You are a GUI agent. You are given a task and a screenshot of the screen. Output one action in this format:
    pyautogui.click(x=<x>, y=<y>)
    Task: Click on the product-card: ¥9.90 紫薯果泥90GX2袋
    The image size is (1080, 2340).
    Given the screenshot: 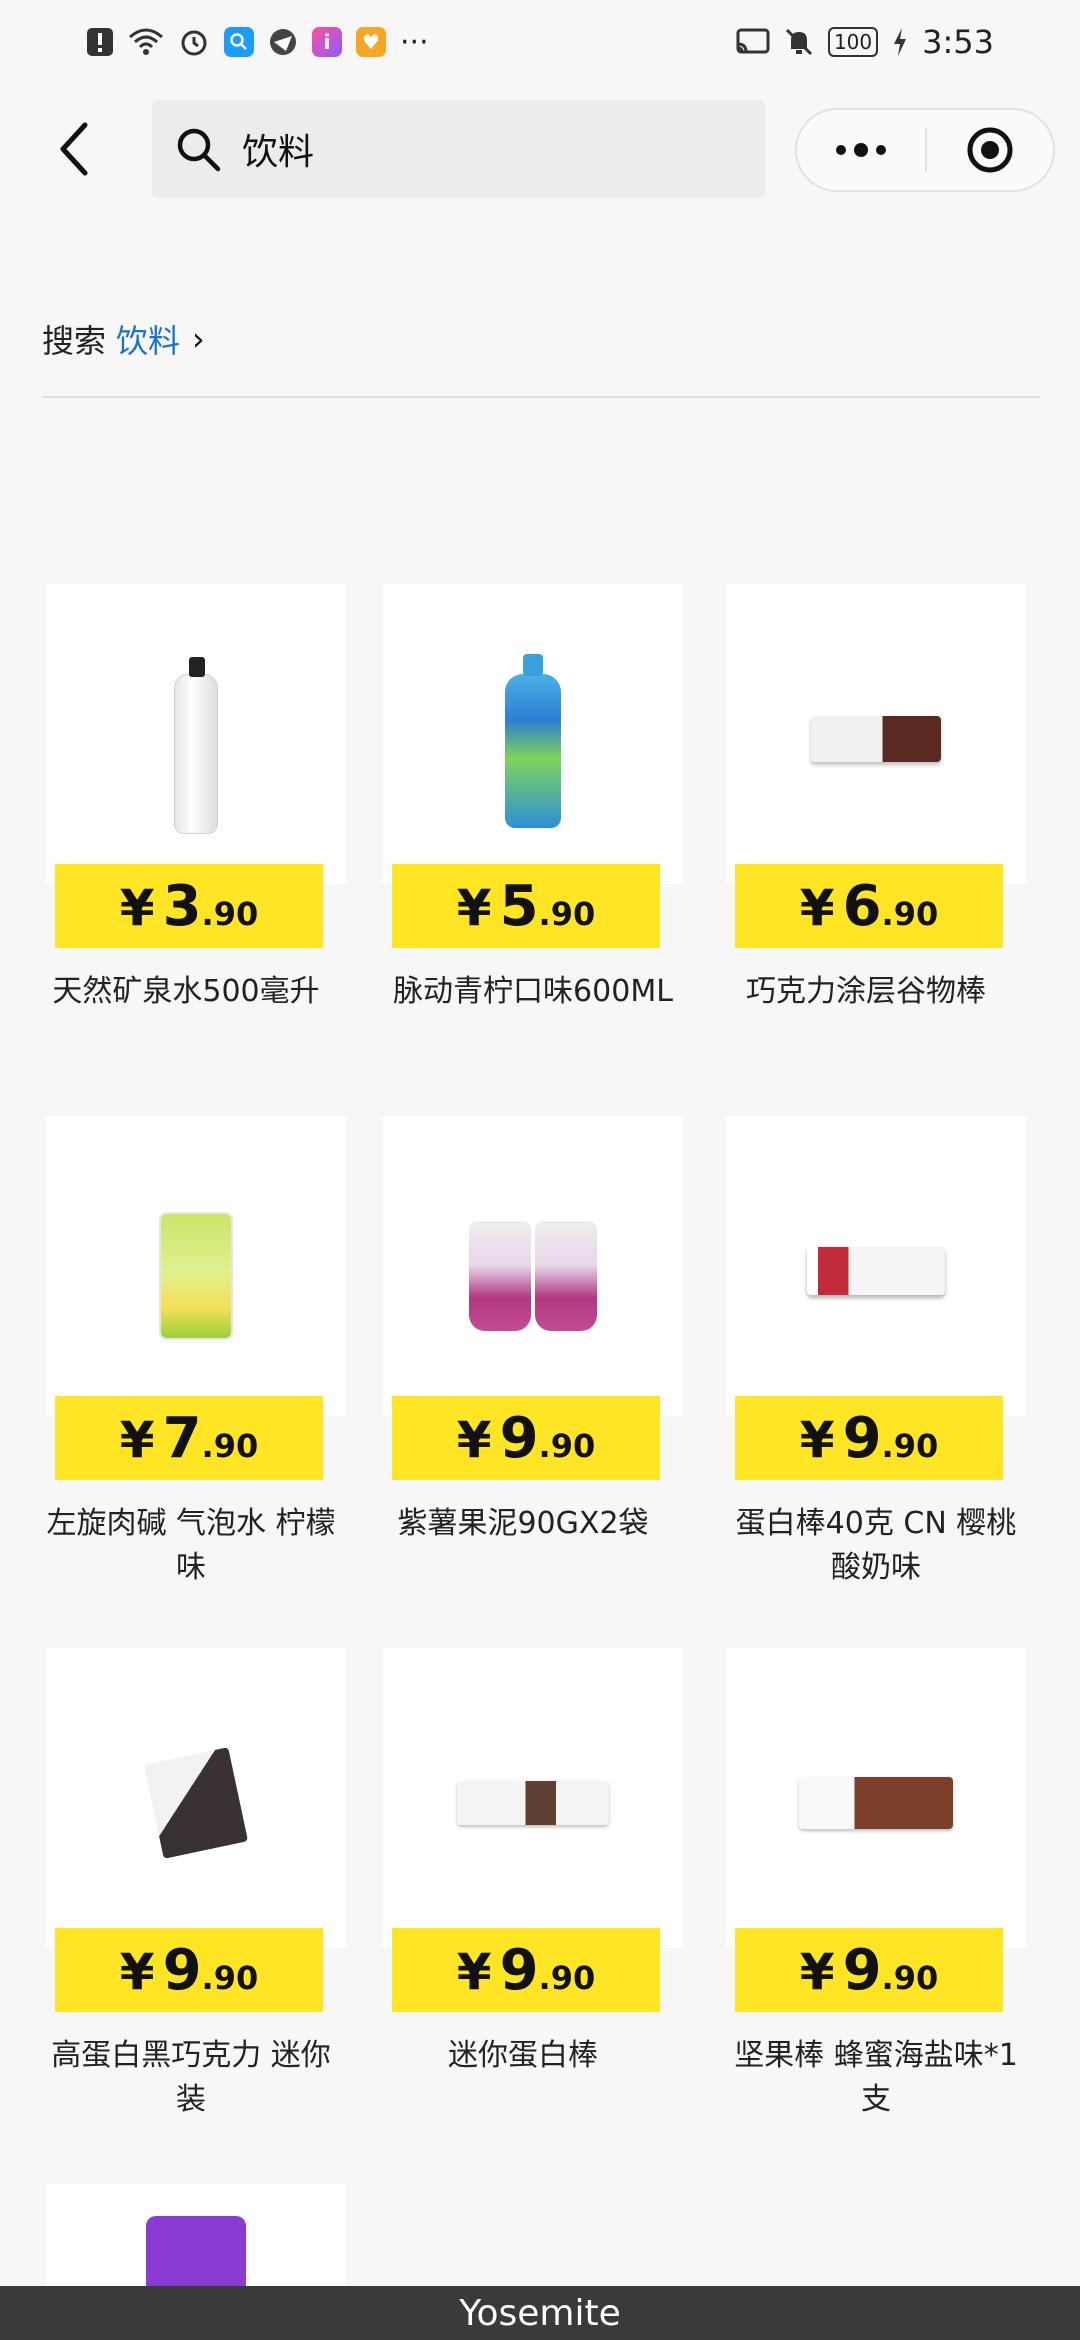 What is the action you would take?
    pyautogui.click(x=533, y=1356)
    